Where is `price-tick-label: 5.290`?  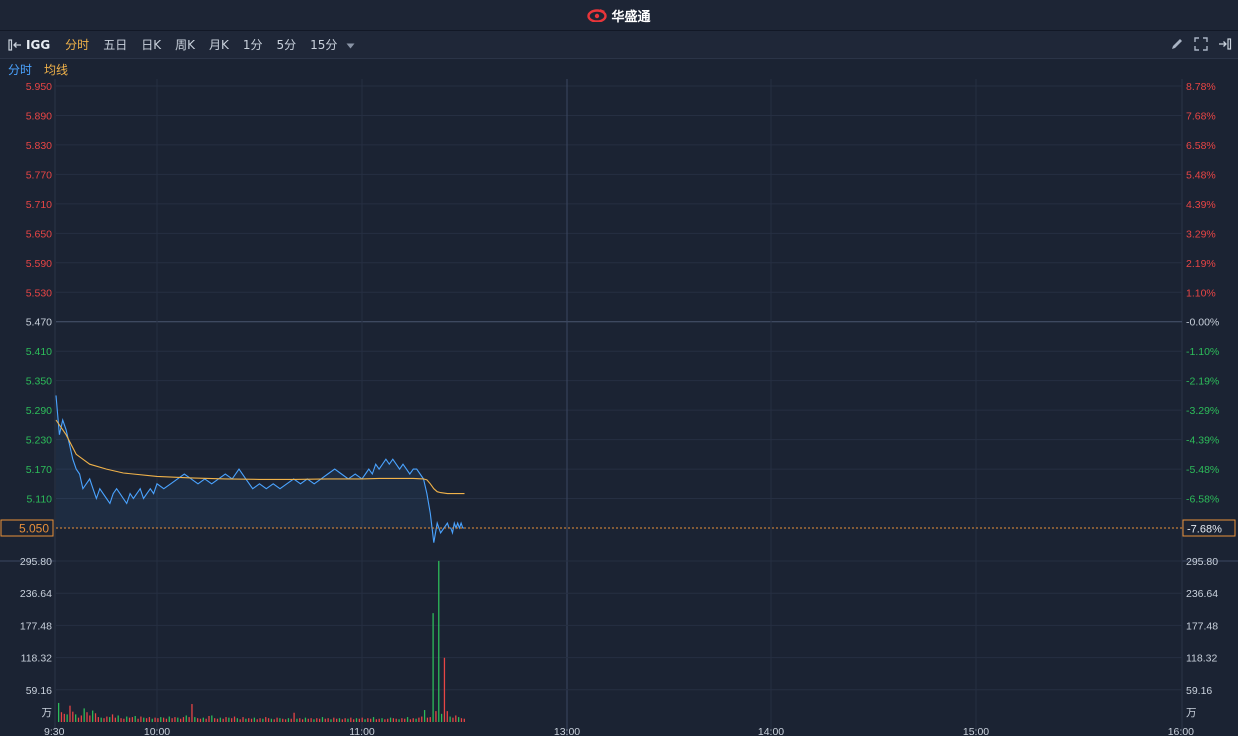 price-tick-label: 5.290 is located at coordinates (39, 411).